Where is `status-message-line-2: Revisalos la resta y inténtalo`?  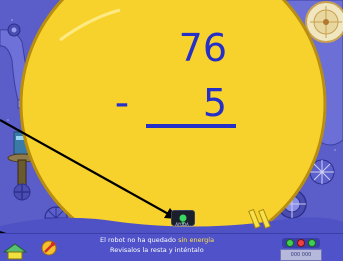
status-message-line-2: Revisalos la resta y inténtalo is located at coordinates (157, 250).